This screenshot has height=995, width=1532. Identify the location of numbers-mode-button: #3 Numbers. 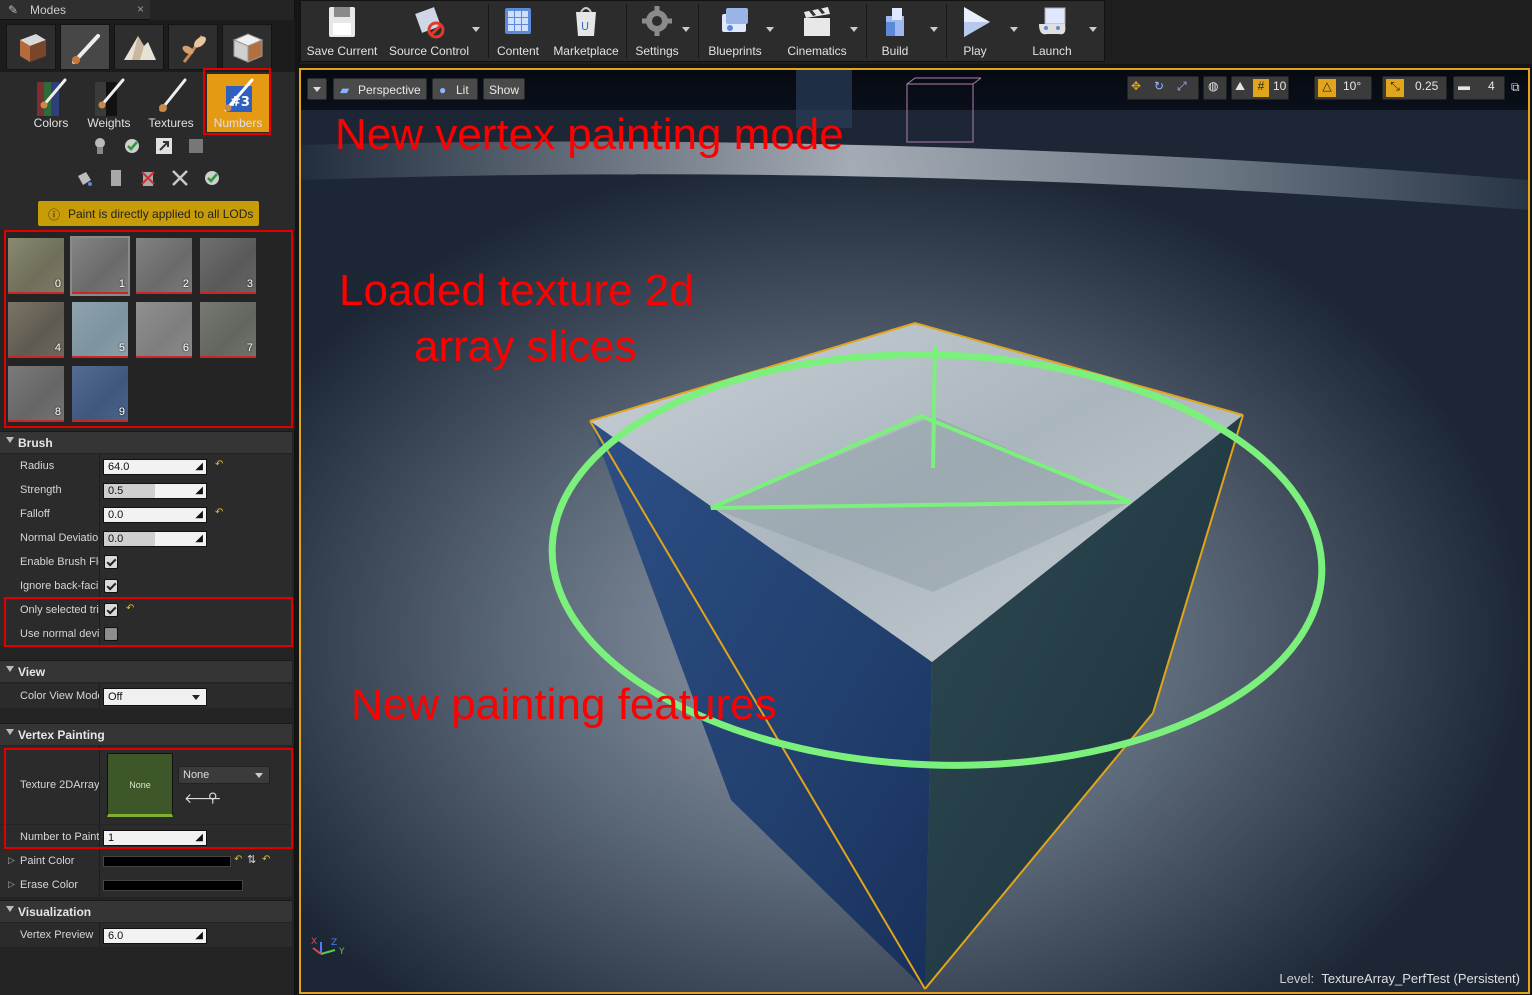
(238, 103).